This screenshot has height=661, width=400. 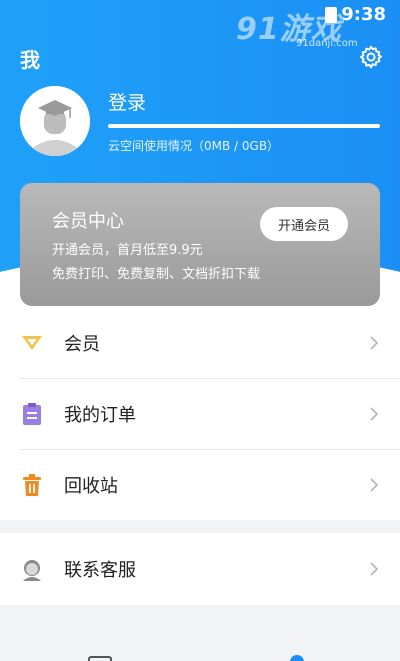 I want to click on status-icons: 9:38, so click(x=355, y=14).